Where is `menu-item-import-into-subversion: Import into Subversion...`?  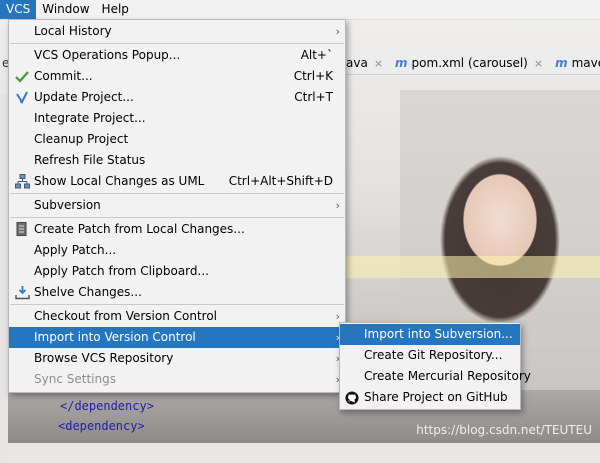
menu-item-import-into-subversion: Import into Subversion... is located at coordinates (430, 334).